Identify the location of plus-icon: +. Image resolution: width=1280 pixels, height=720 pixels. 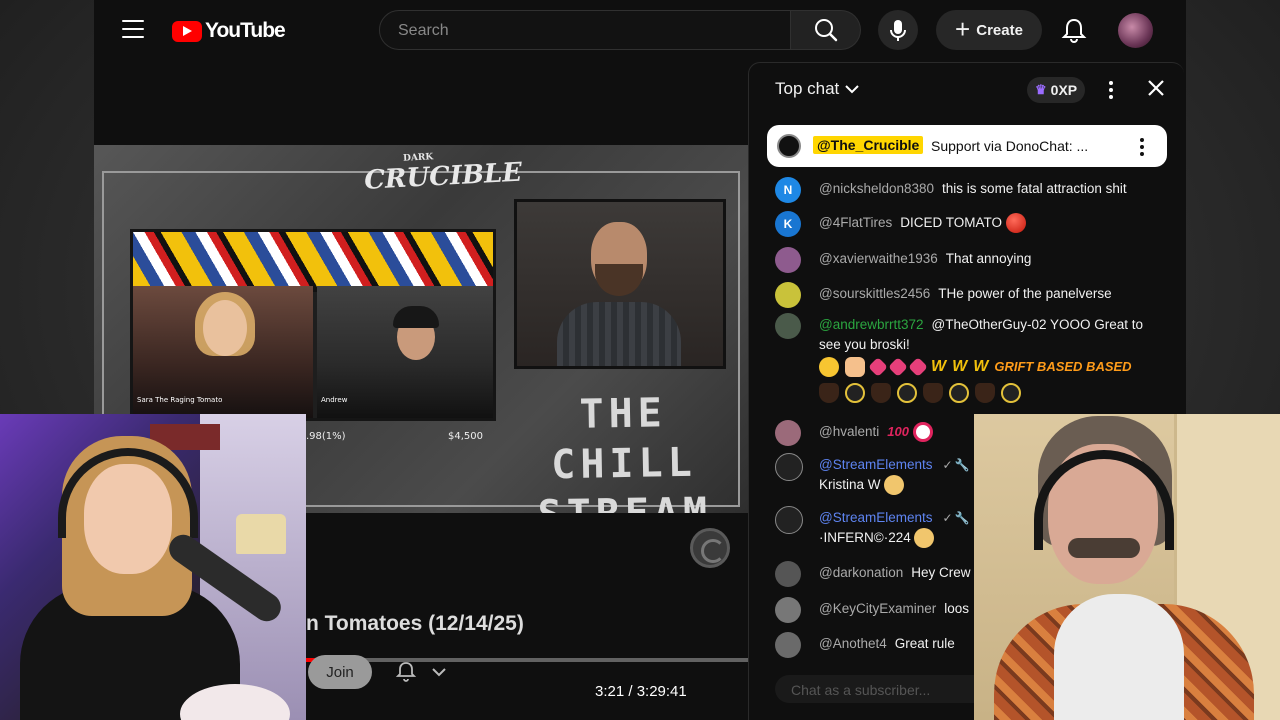
(963, 29).